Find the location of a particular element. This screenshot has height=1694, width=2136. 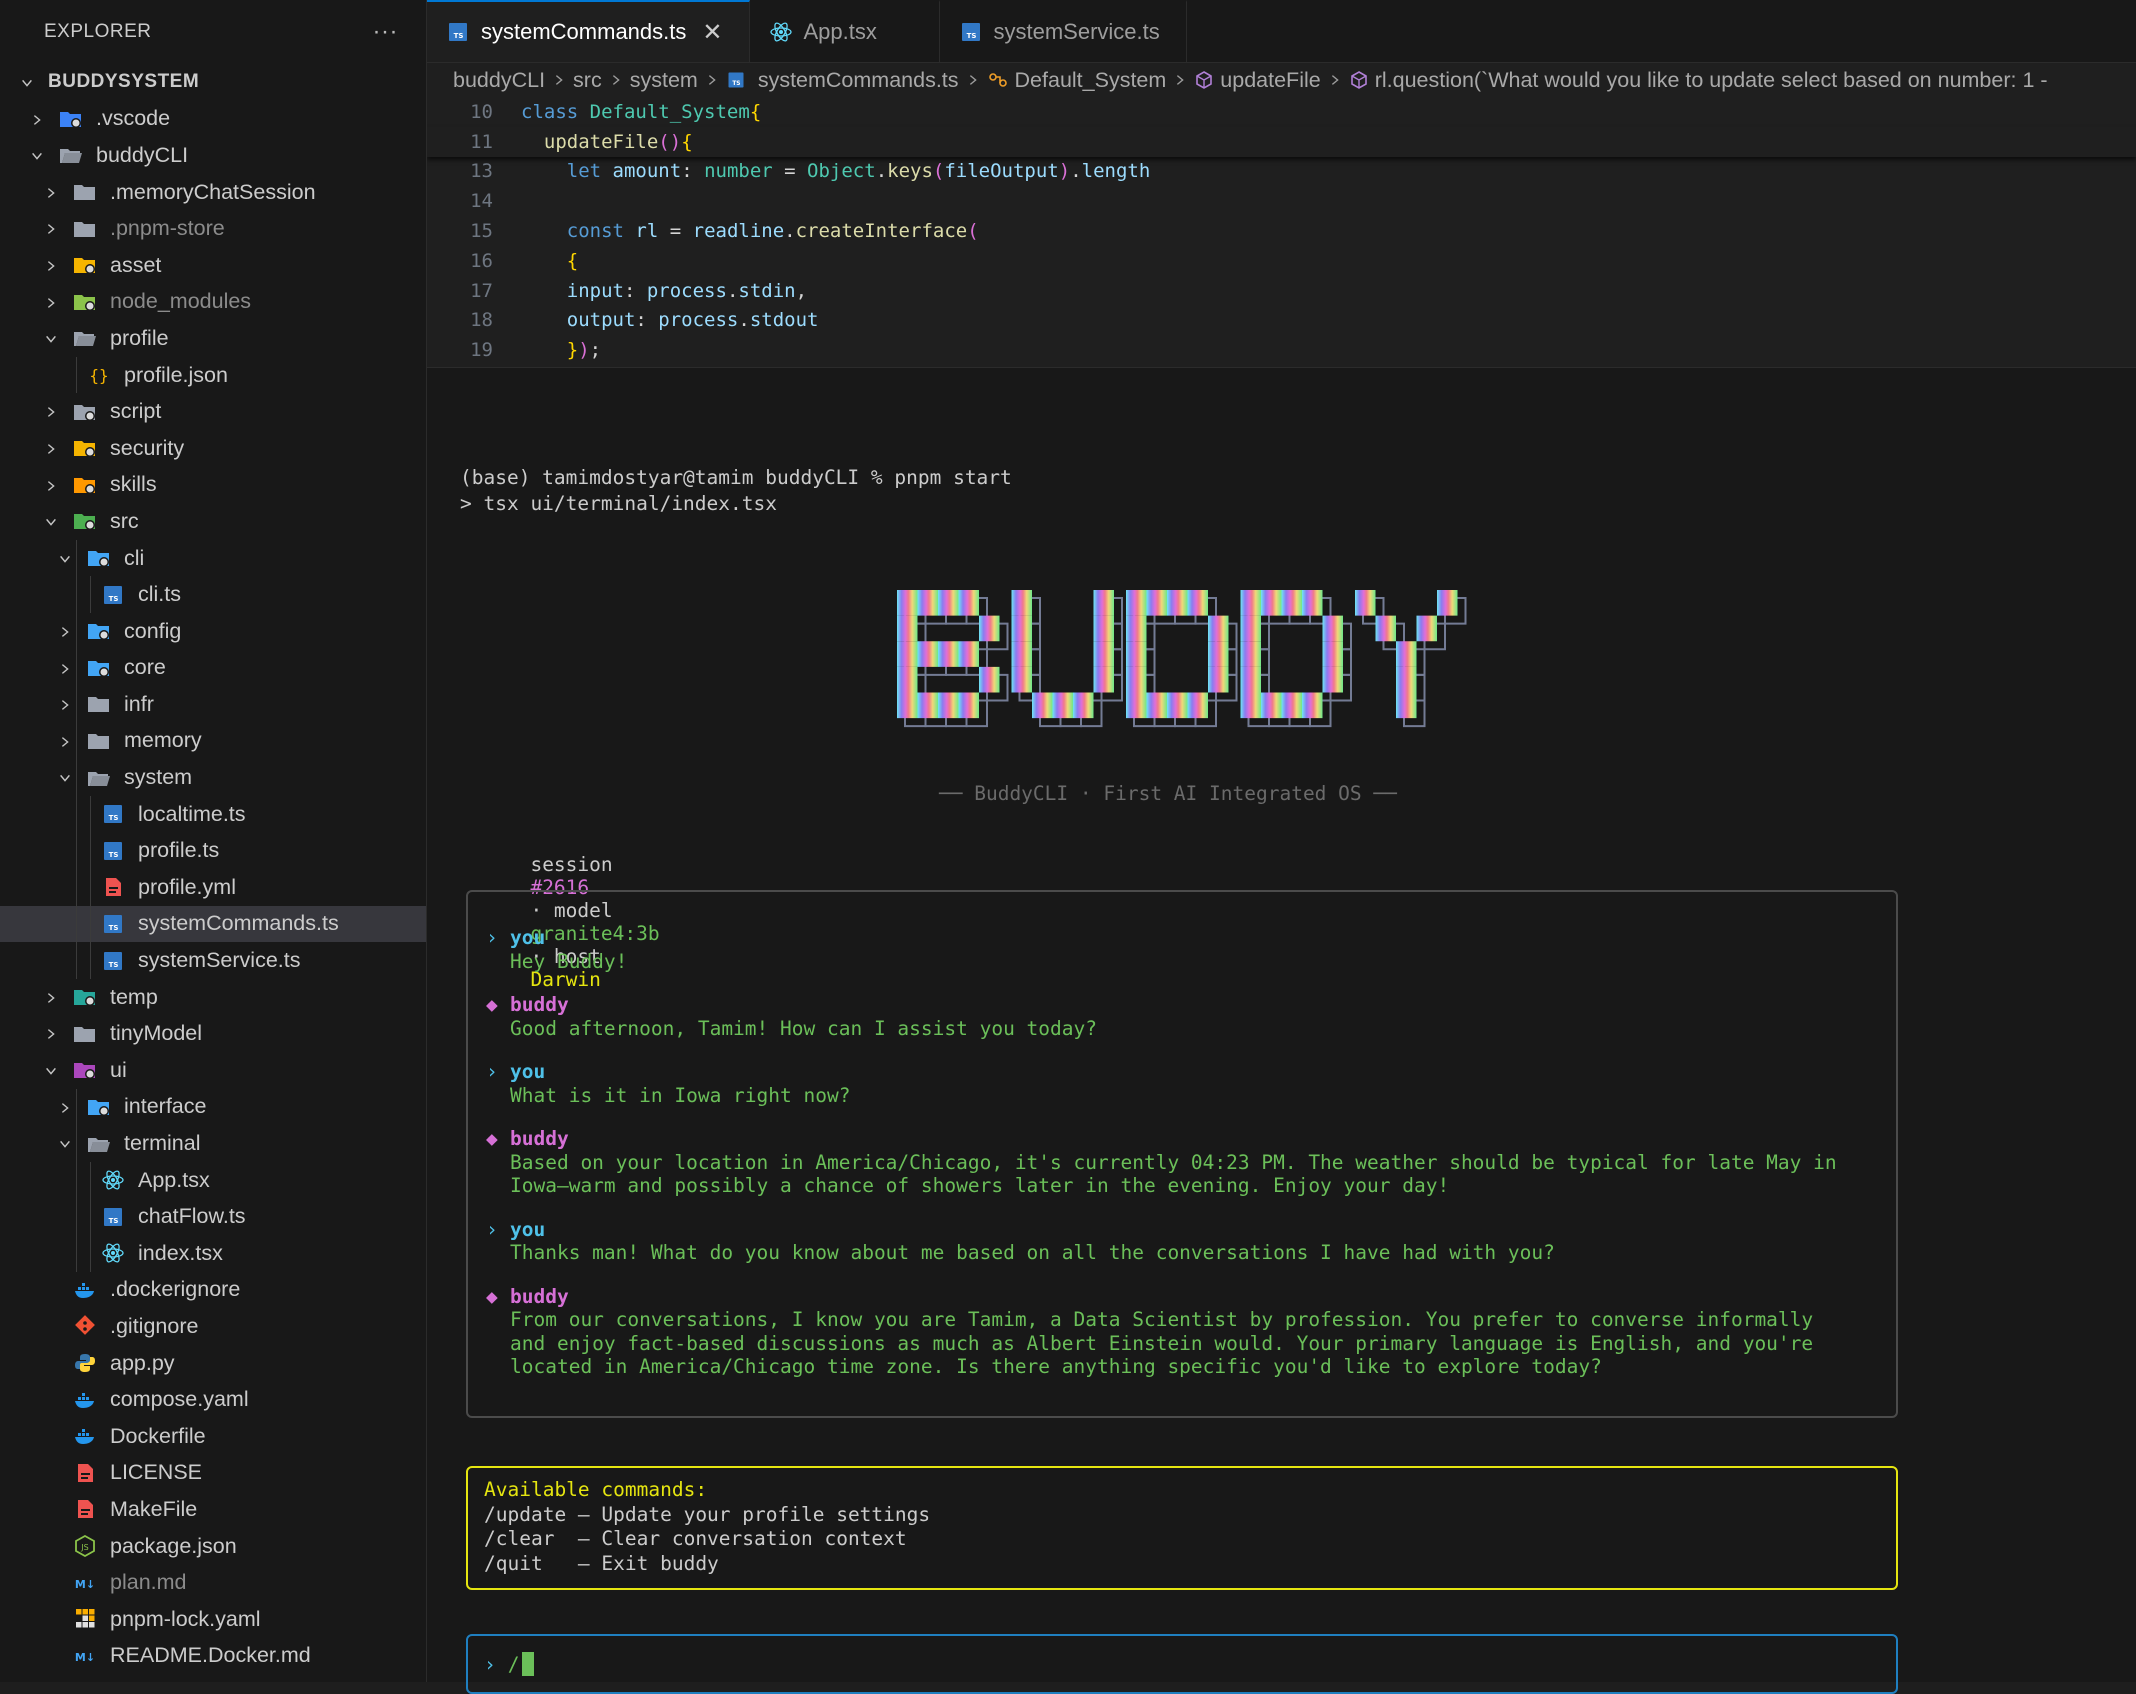

editor-tab: TS systemCommands.ts ✕ is located at coordinates (588, 31).